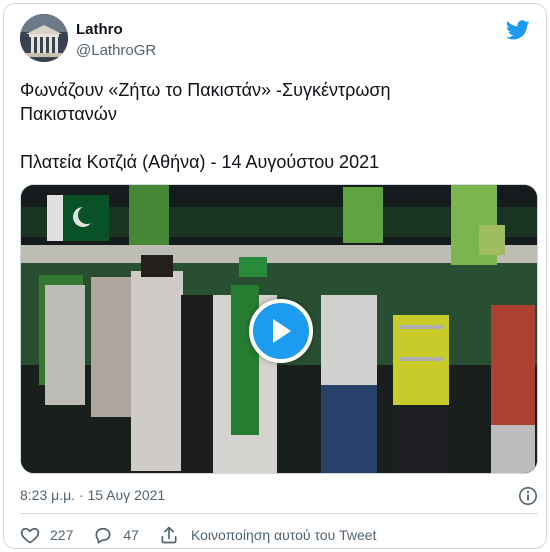 This screenshot has width=550, height=552. I want to click on tweet-text-line: Φωνάζουν «Ζήτω το Πακιστάν» -Συγκέντρωση, so click(205, 90).